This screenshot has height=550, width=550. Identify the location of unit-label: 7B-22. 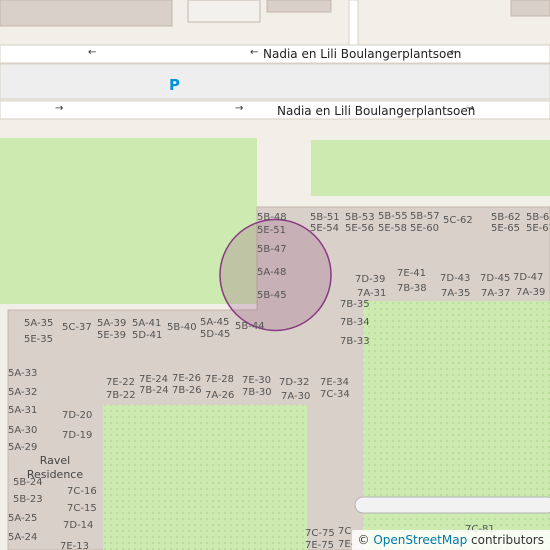
(121, 395).